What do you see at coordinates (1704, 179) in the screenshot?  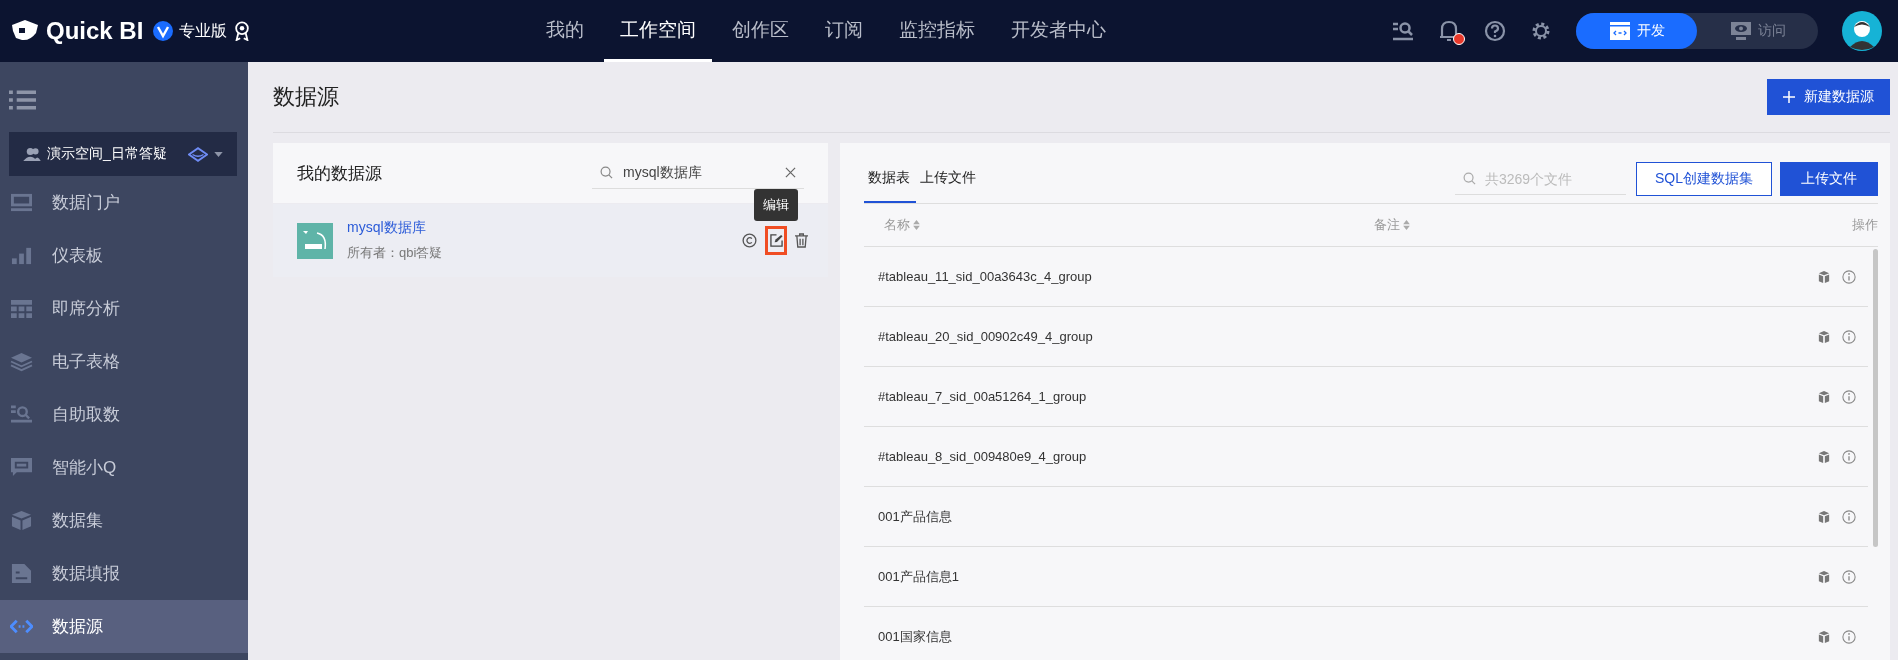 I see `create-dataset-button: SQL创建数据集` at bounding box center [1704, 179].